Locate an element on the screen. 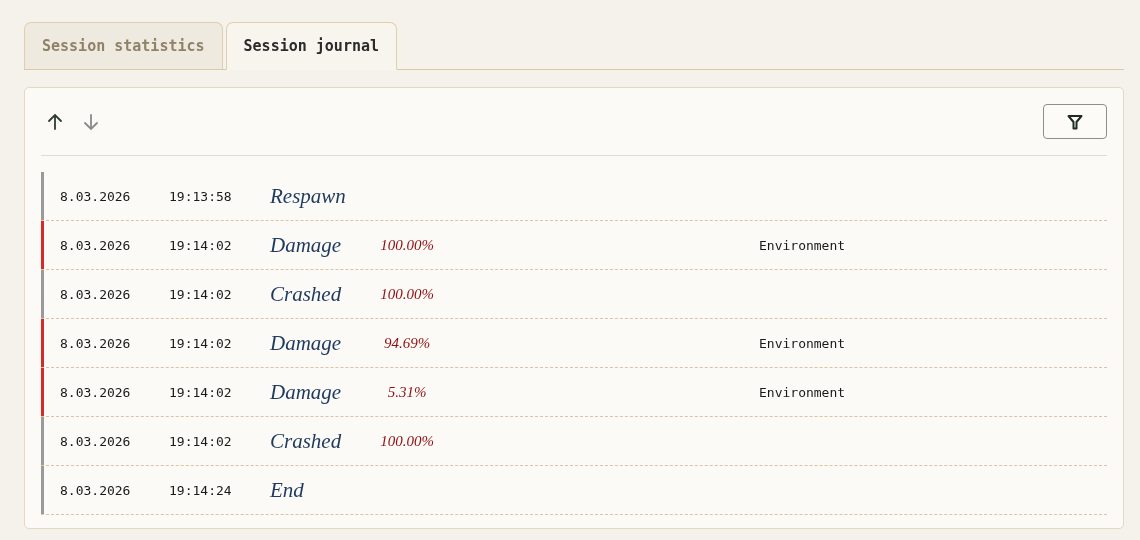 The image size is (1140, 540). percent-text: 94.69% is located at coordinates (407, 343).